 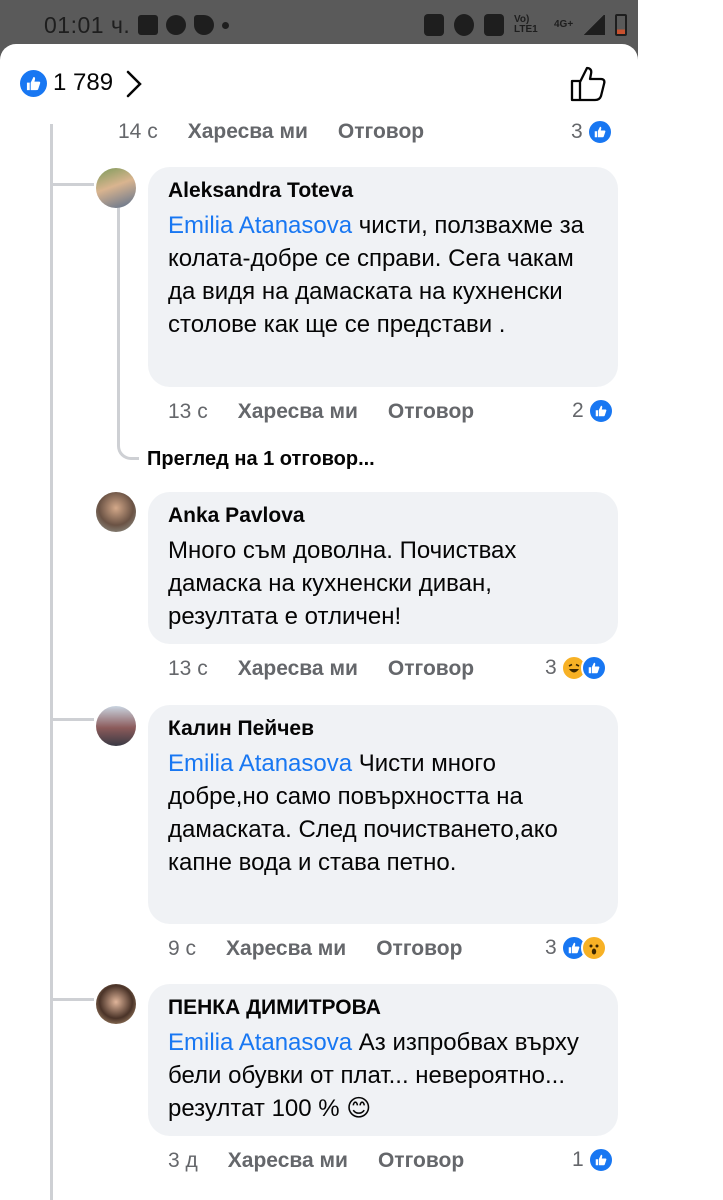 What do you see at coordinates (128, 442) in the screenshot?
I see `view-replies-connector` at bounding box center [128, 442].